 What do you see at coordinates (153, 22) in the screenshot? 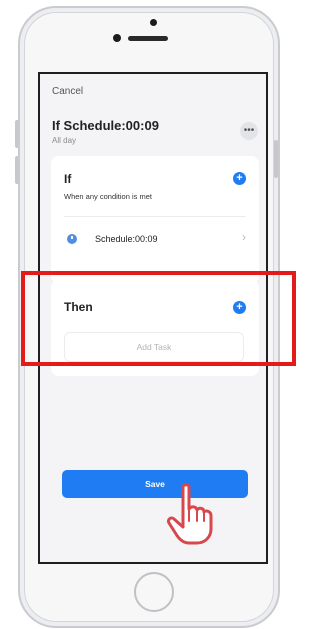
I see `front-camera-icon` at bounding box center [153, 22].